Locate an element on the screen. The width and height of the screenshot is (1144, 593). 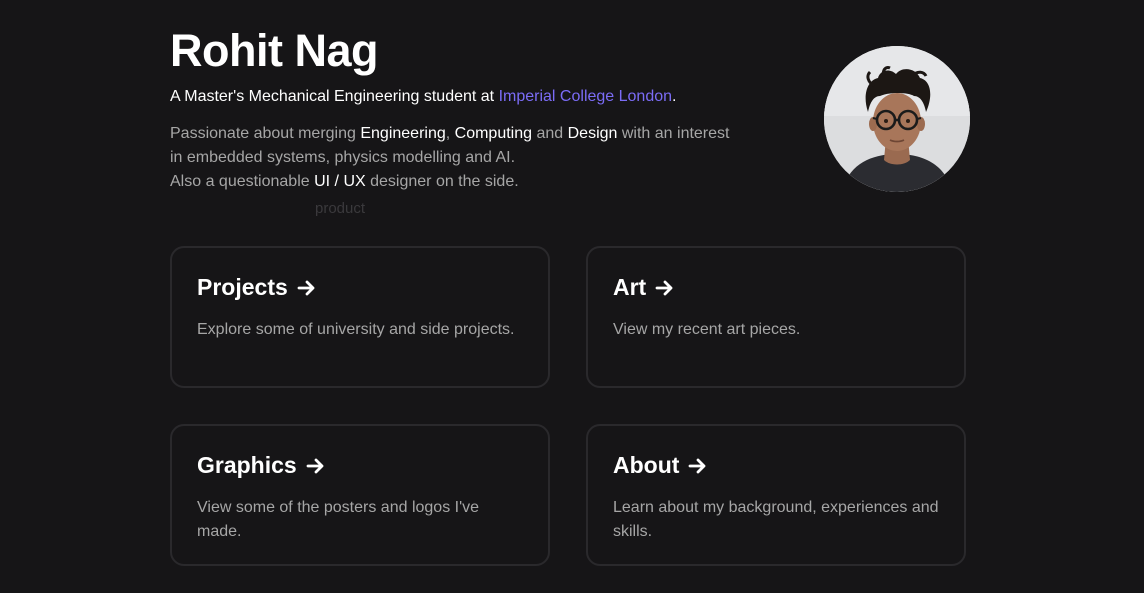
bio-highlight-uiux: UI / UX is located at coordinates (340, 181).